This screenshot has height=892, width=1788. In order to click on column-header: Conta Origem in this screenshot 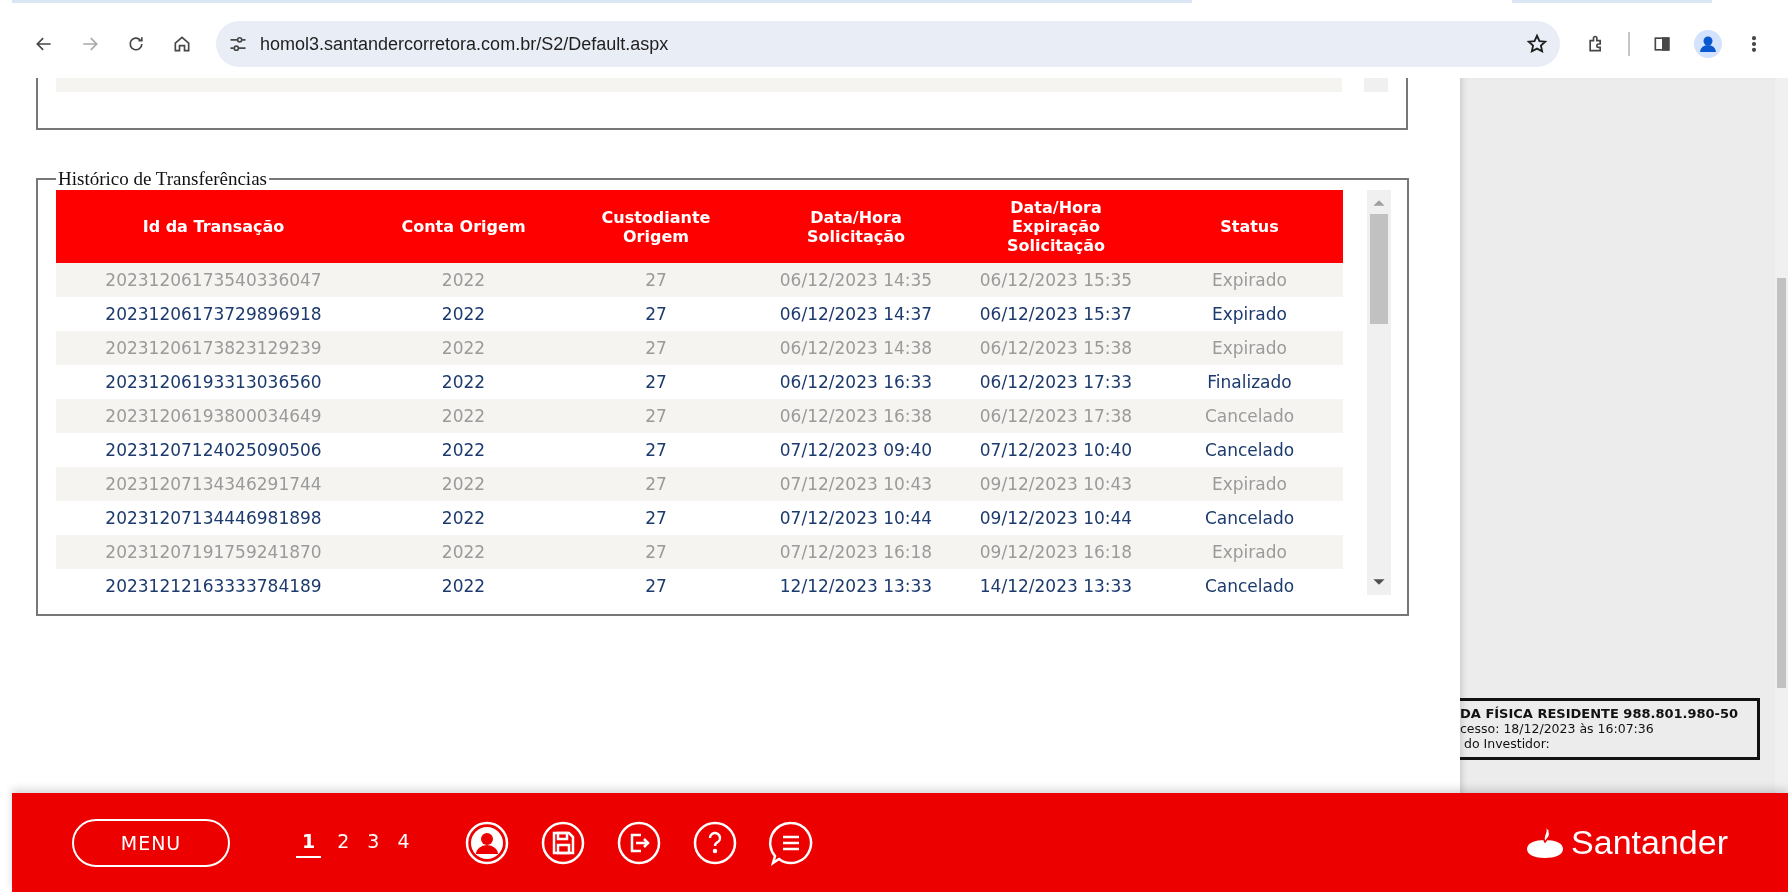, I will do `click(463, 226)`.